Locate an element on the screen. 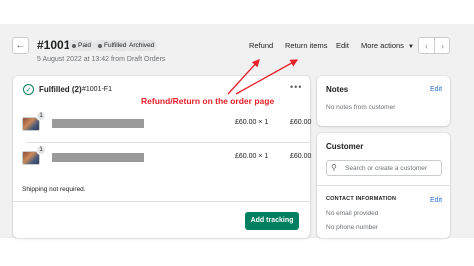 Image resolution: width=474 pixels, height=266 pixels. fulfillment-code: #1001-F1 is located at coordinates (97, 89).